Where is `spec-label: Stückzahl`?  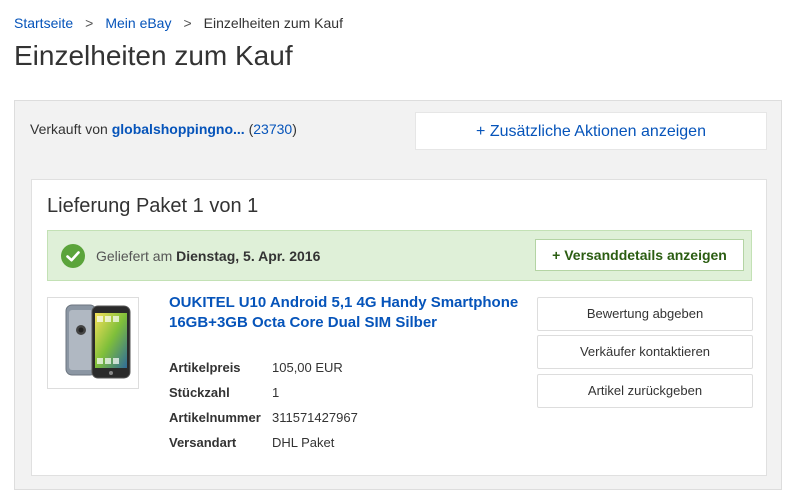
spec-label: Stückzahl is located at coordinates (199, 392).